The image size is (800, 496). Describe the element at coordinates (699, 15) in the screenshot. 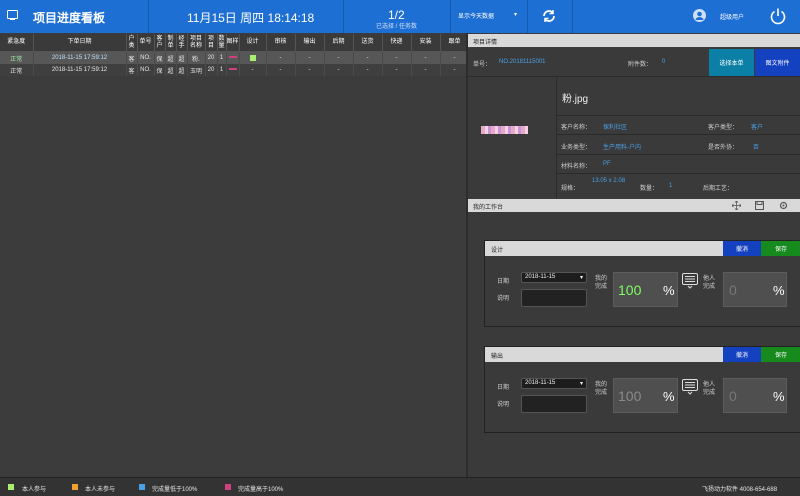

I see `user-icon` at that location.